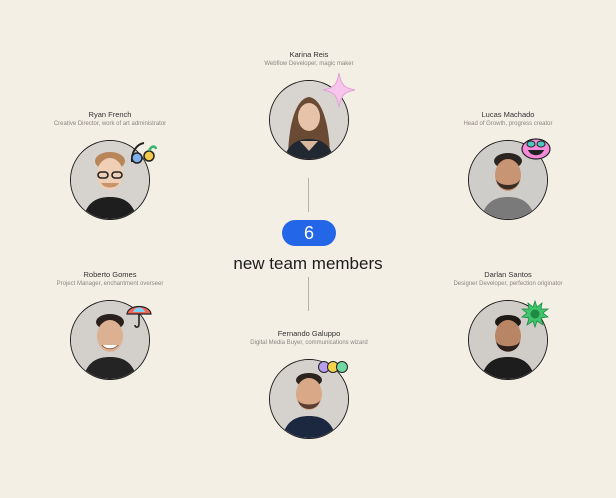 The height and width of the screenshot is (498, 616). Describe the element at coordinates (536, 149) in the screenshot. I see `smiley-sticker-icon` at that location.